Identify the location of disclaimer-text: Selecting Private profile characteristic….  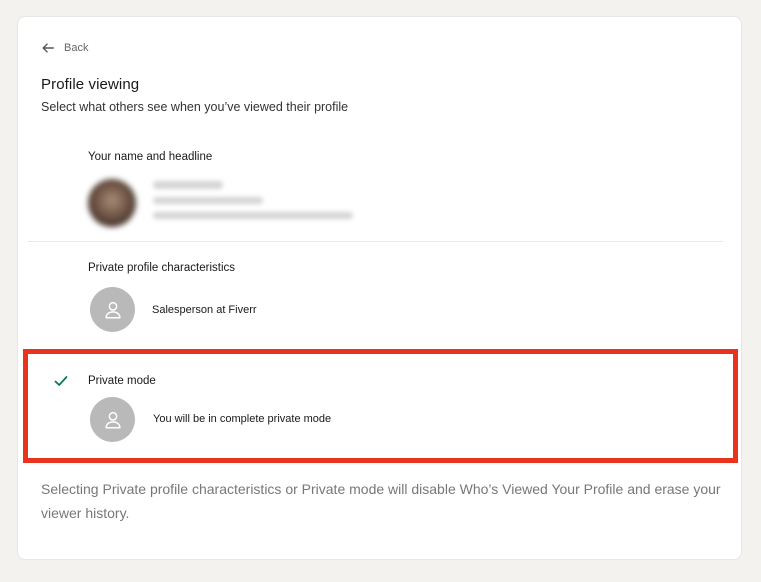
(381, 501).